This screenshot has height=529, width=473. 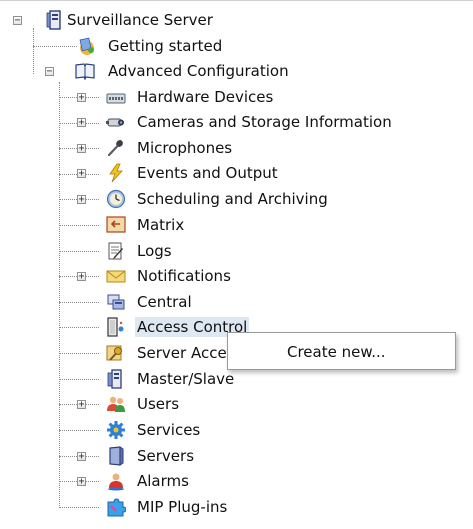 What do you see at coordinates (116, 404) in the screenshot?
I see `users-icon` at bounding box center [116, 404].